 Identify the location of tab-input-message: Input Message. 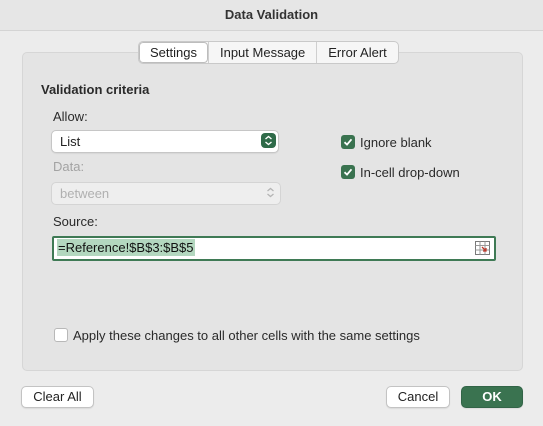
(261, 52).